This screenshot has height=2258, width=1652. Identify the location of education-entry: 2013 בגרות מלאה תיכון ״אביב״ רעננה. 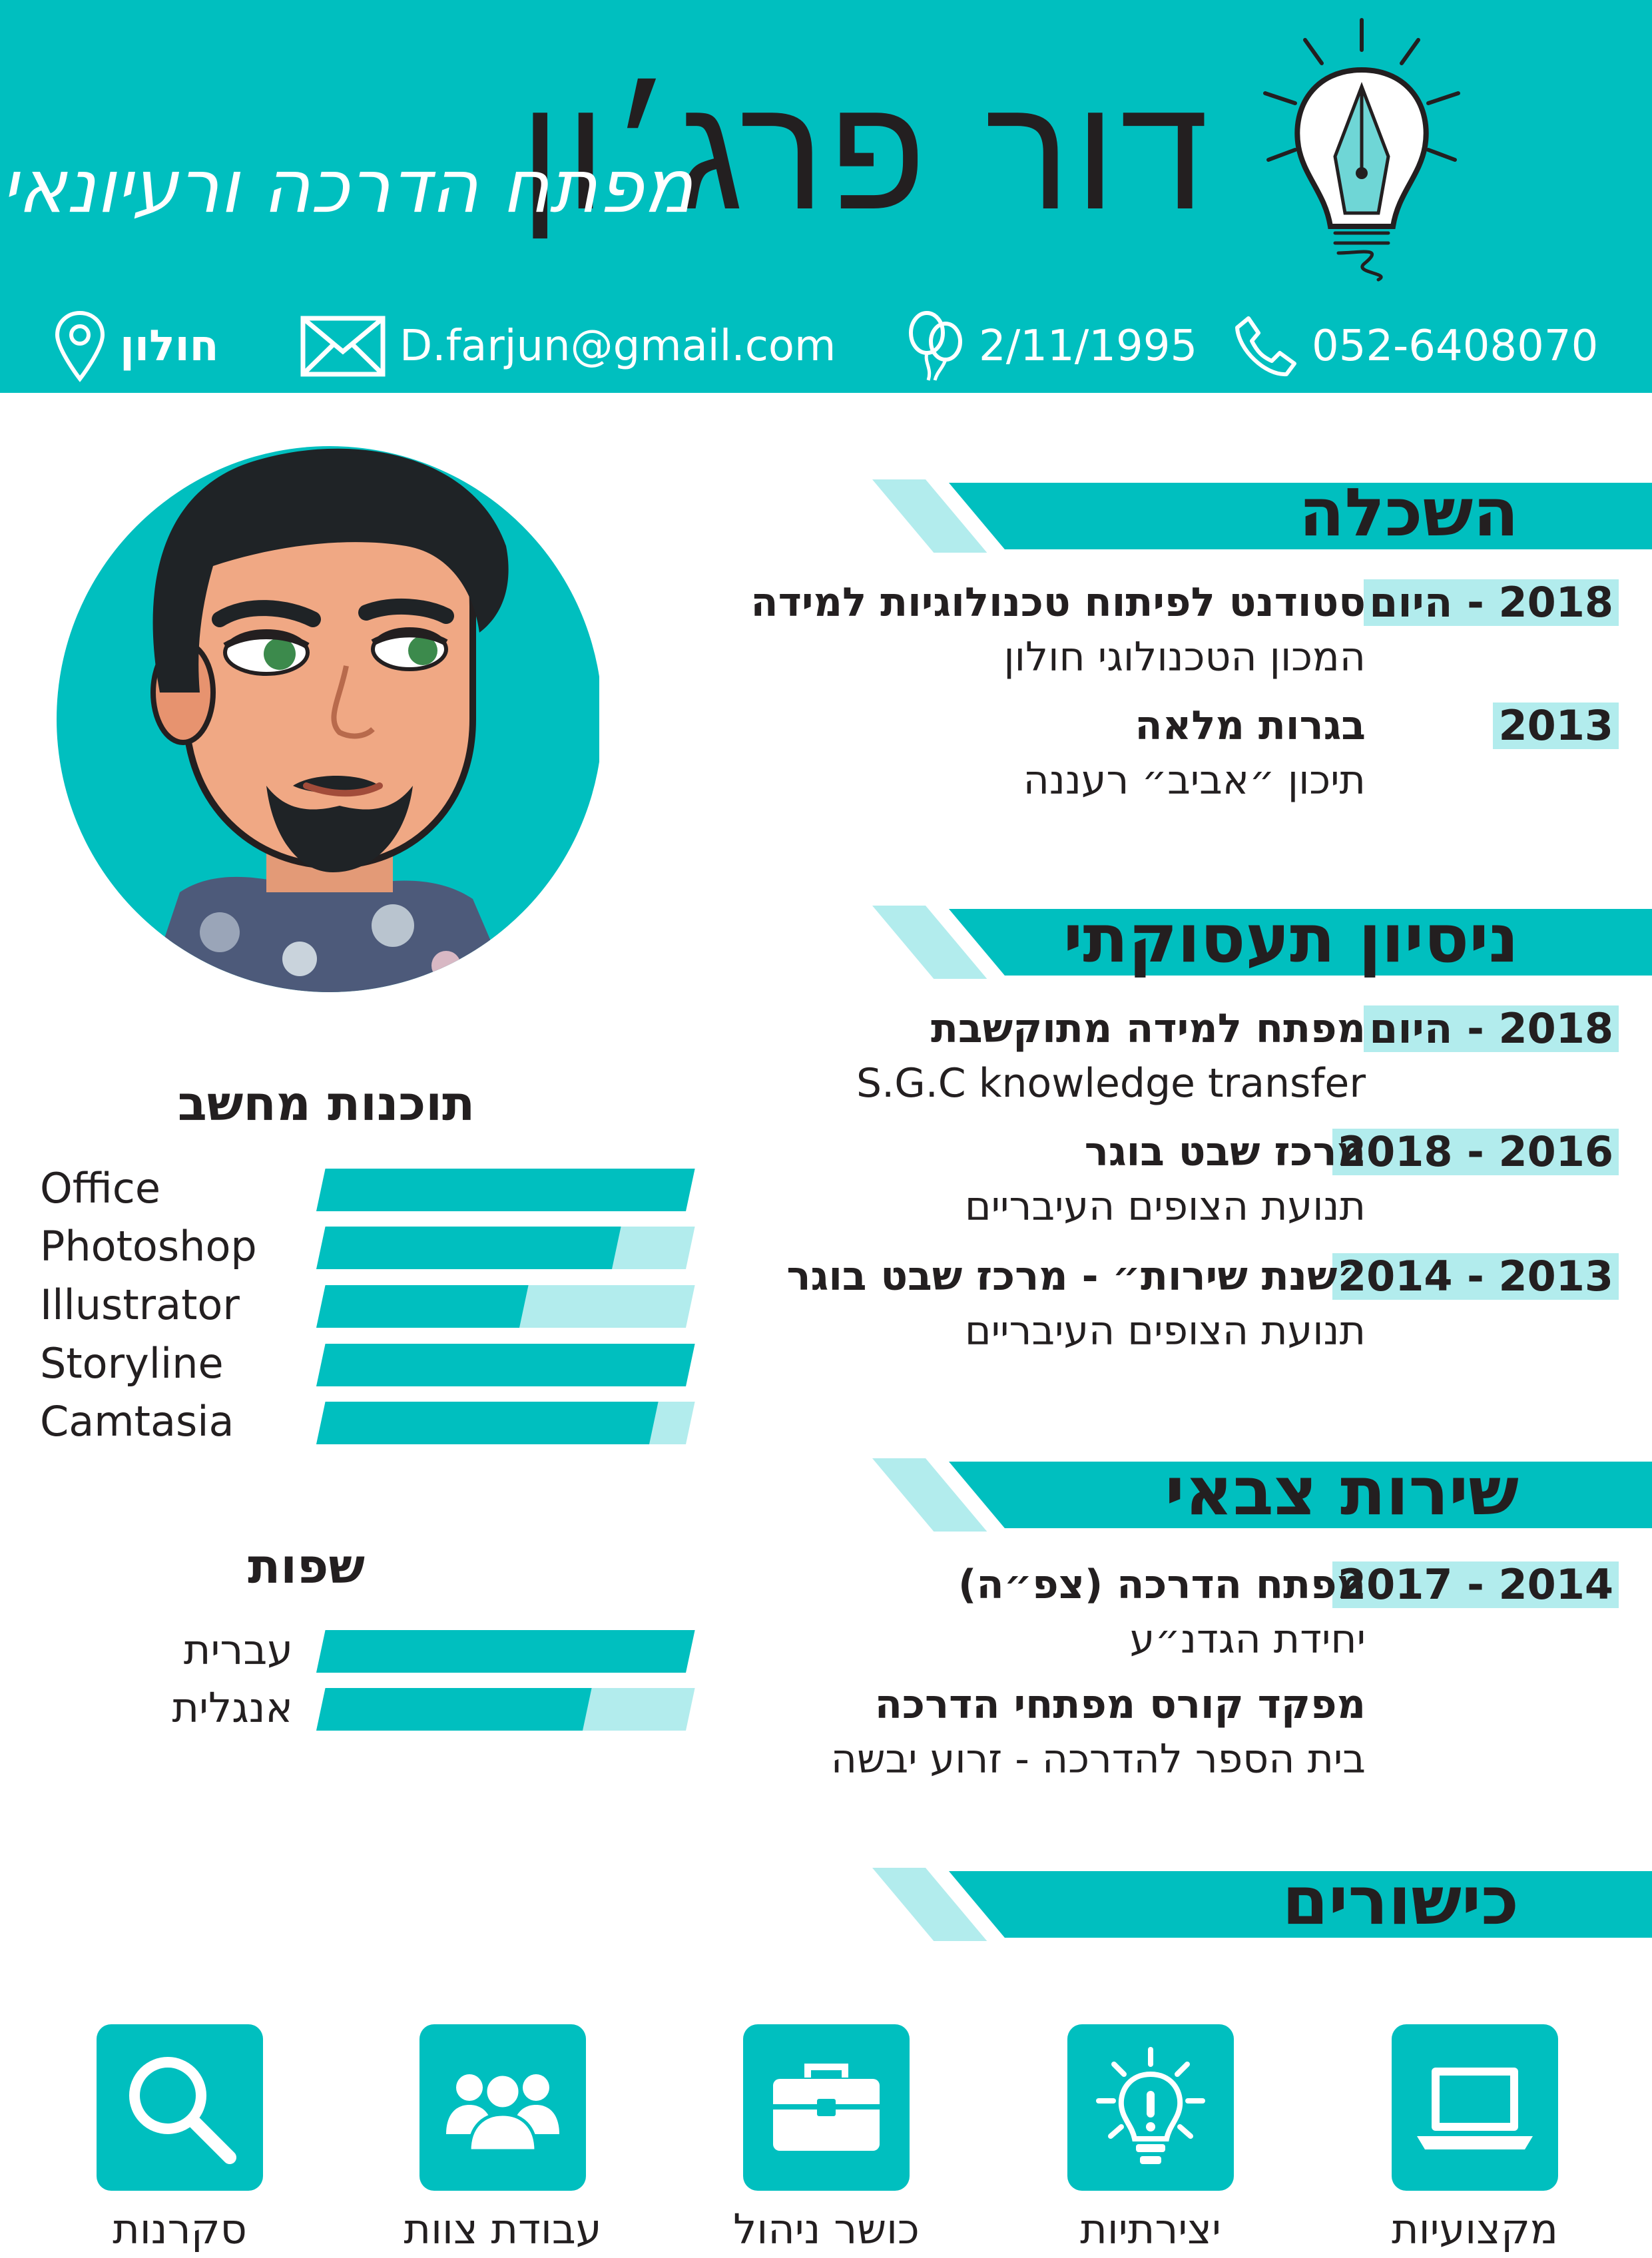
(1232, 766).